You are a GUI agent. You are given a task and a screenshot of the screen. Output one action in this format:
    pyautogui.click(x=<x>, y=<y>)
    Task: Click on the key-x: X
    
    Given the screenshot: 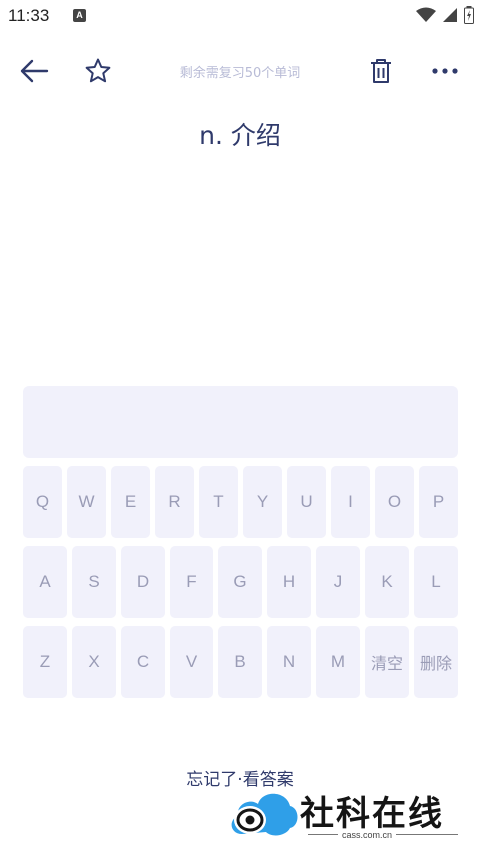 What is the action you would take?
    pyautogui.click(x=94, y=662)
    